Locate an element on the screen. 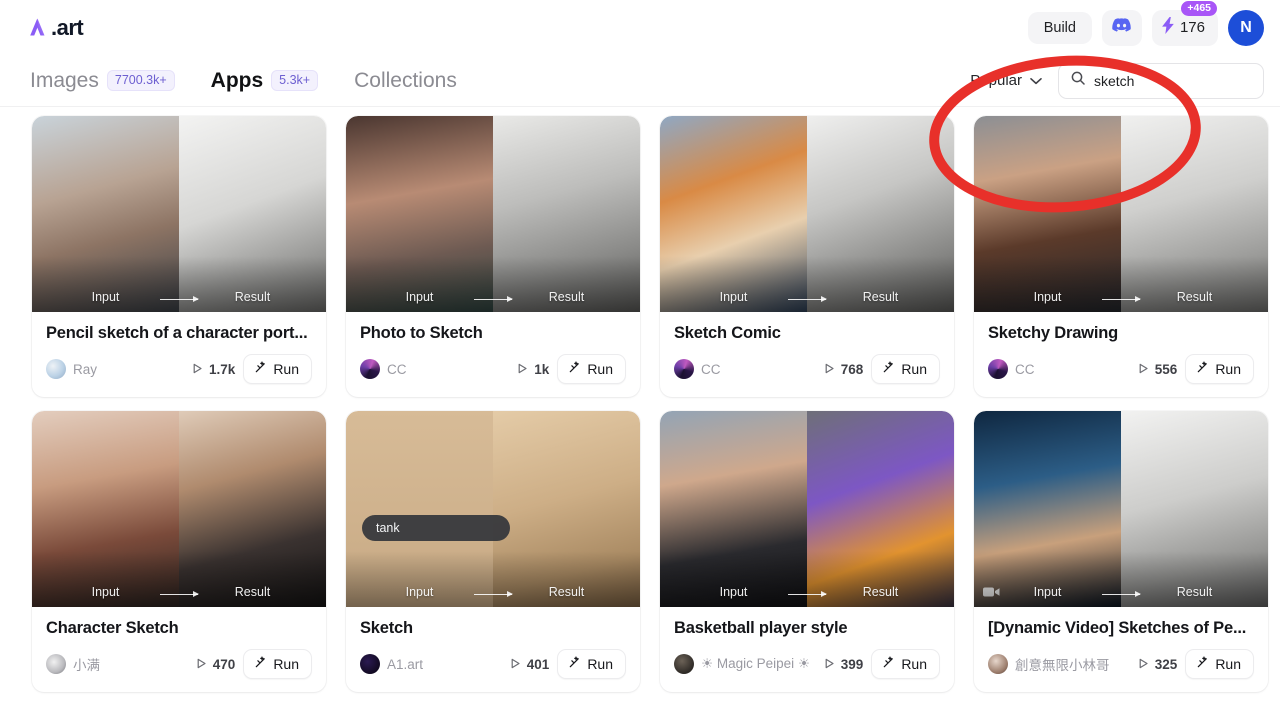  card-run-count-value: 470 is located at coordinates (224, 664).